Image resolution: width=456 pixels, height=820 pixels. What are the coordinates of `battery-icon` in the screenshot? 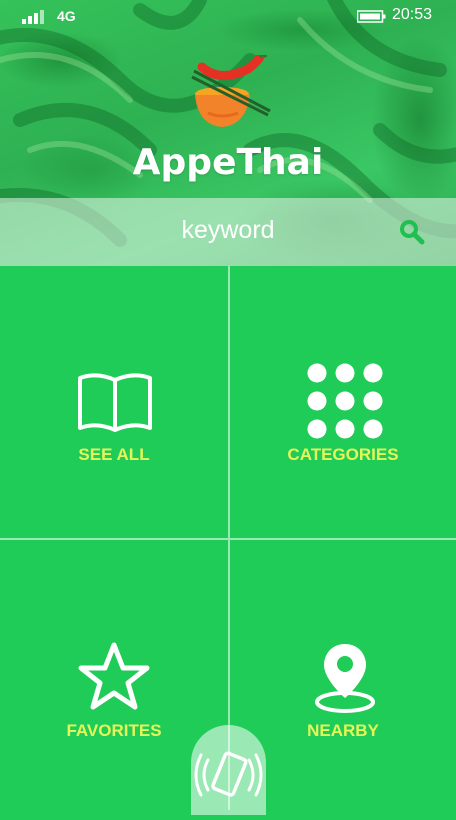 It's located at (371, 16).